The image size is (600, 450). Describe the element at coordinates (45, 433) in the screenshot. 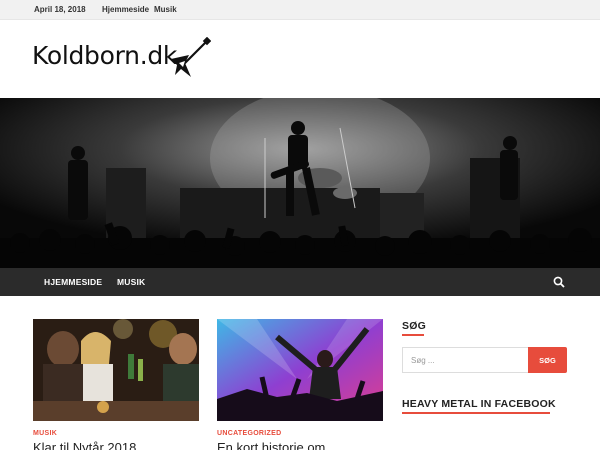

I see `post-category-link: MUSIK` at that location.